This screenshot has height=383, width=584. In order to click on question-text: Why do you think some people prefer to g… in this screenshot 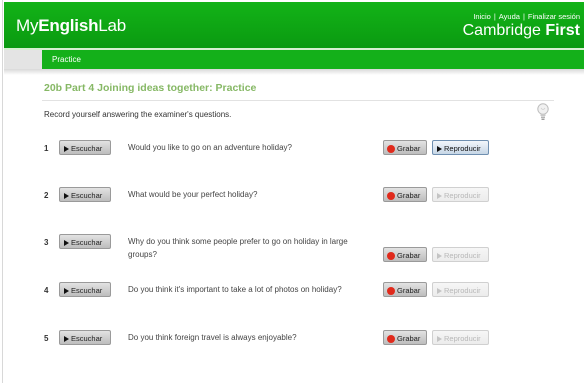, I will do `click(238, 248)`.